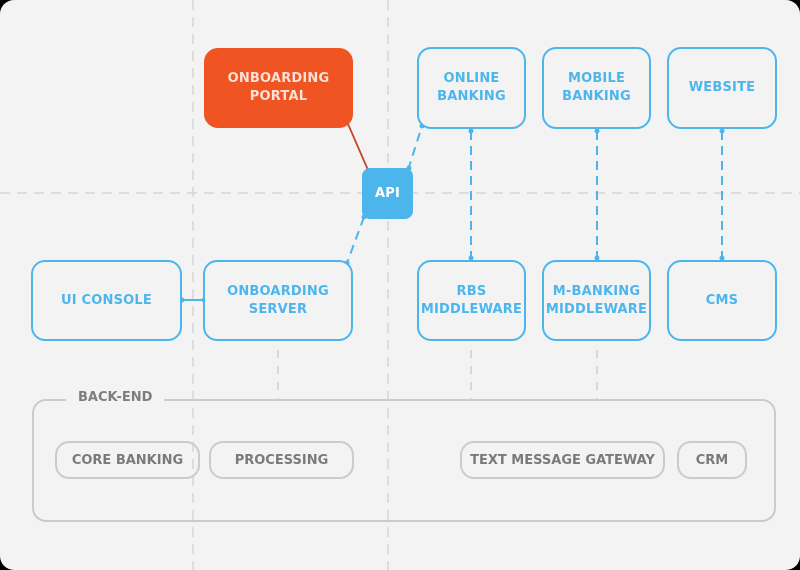  I want to click on node-online-banking: ONLINE BANKING, so click(471, 88).